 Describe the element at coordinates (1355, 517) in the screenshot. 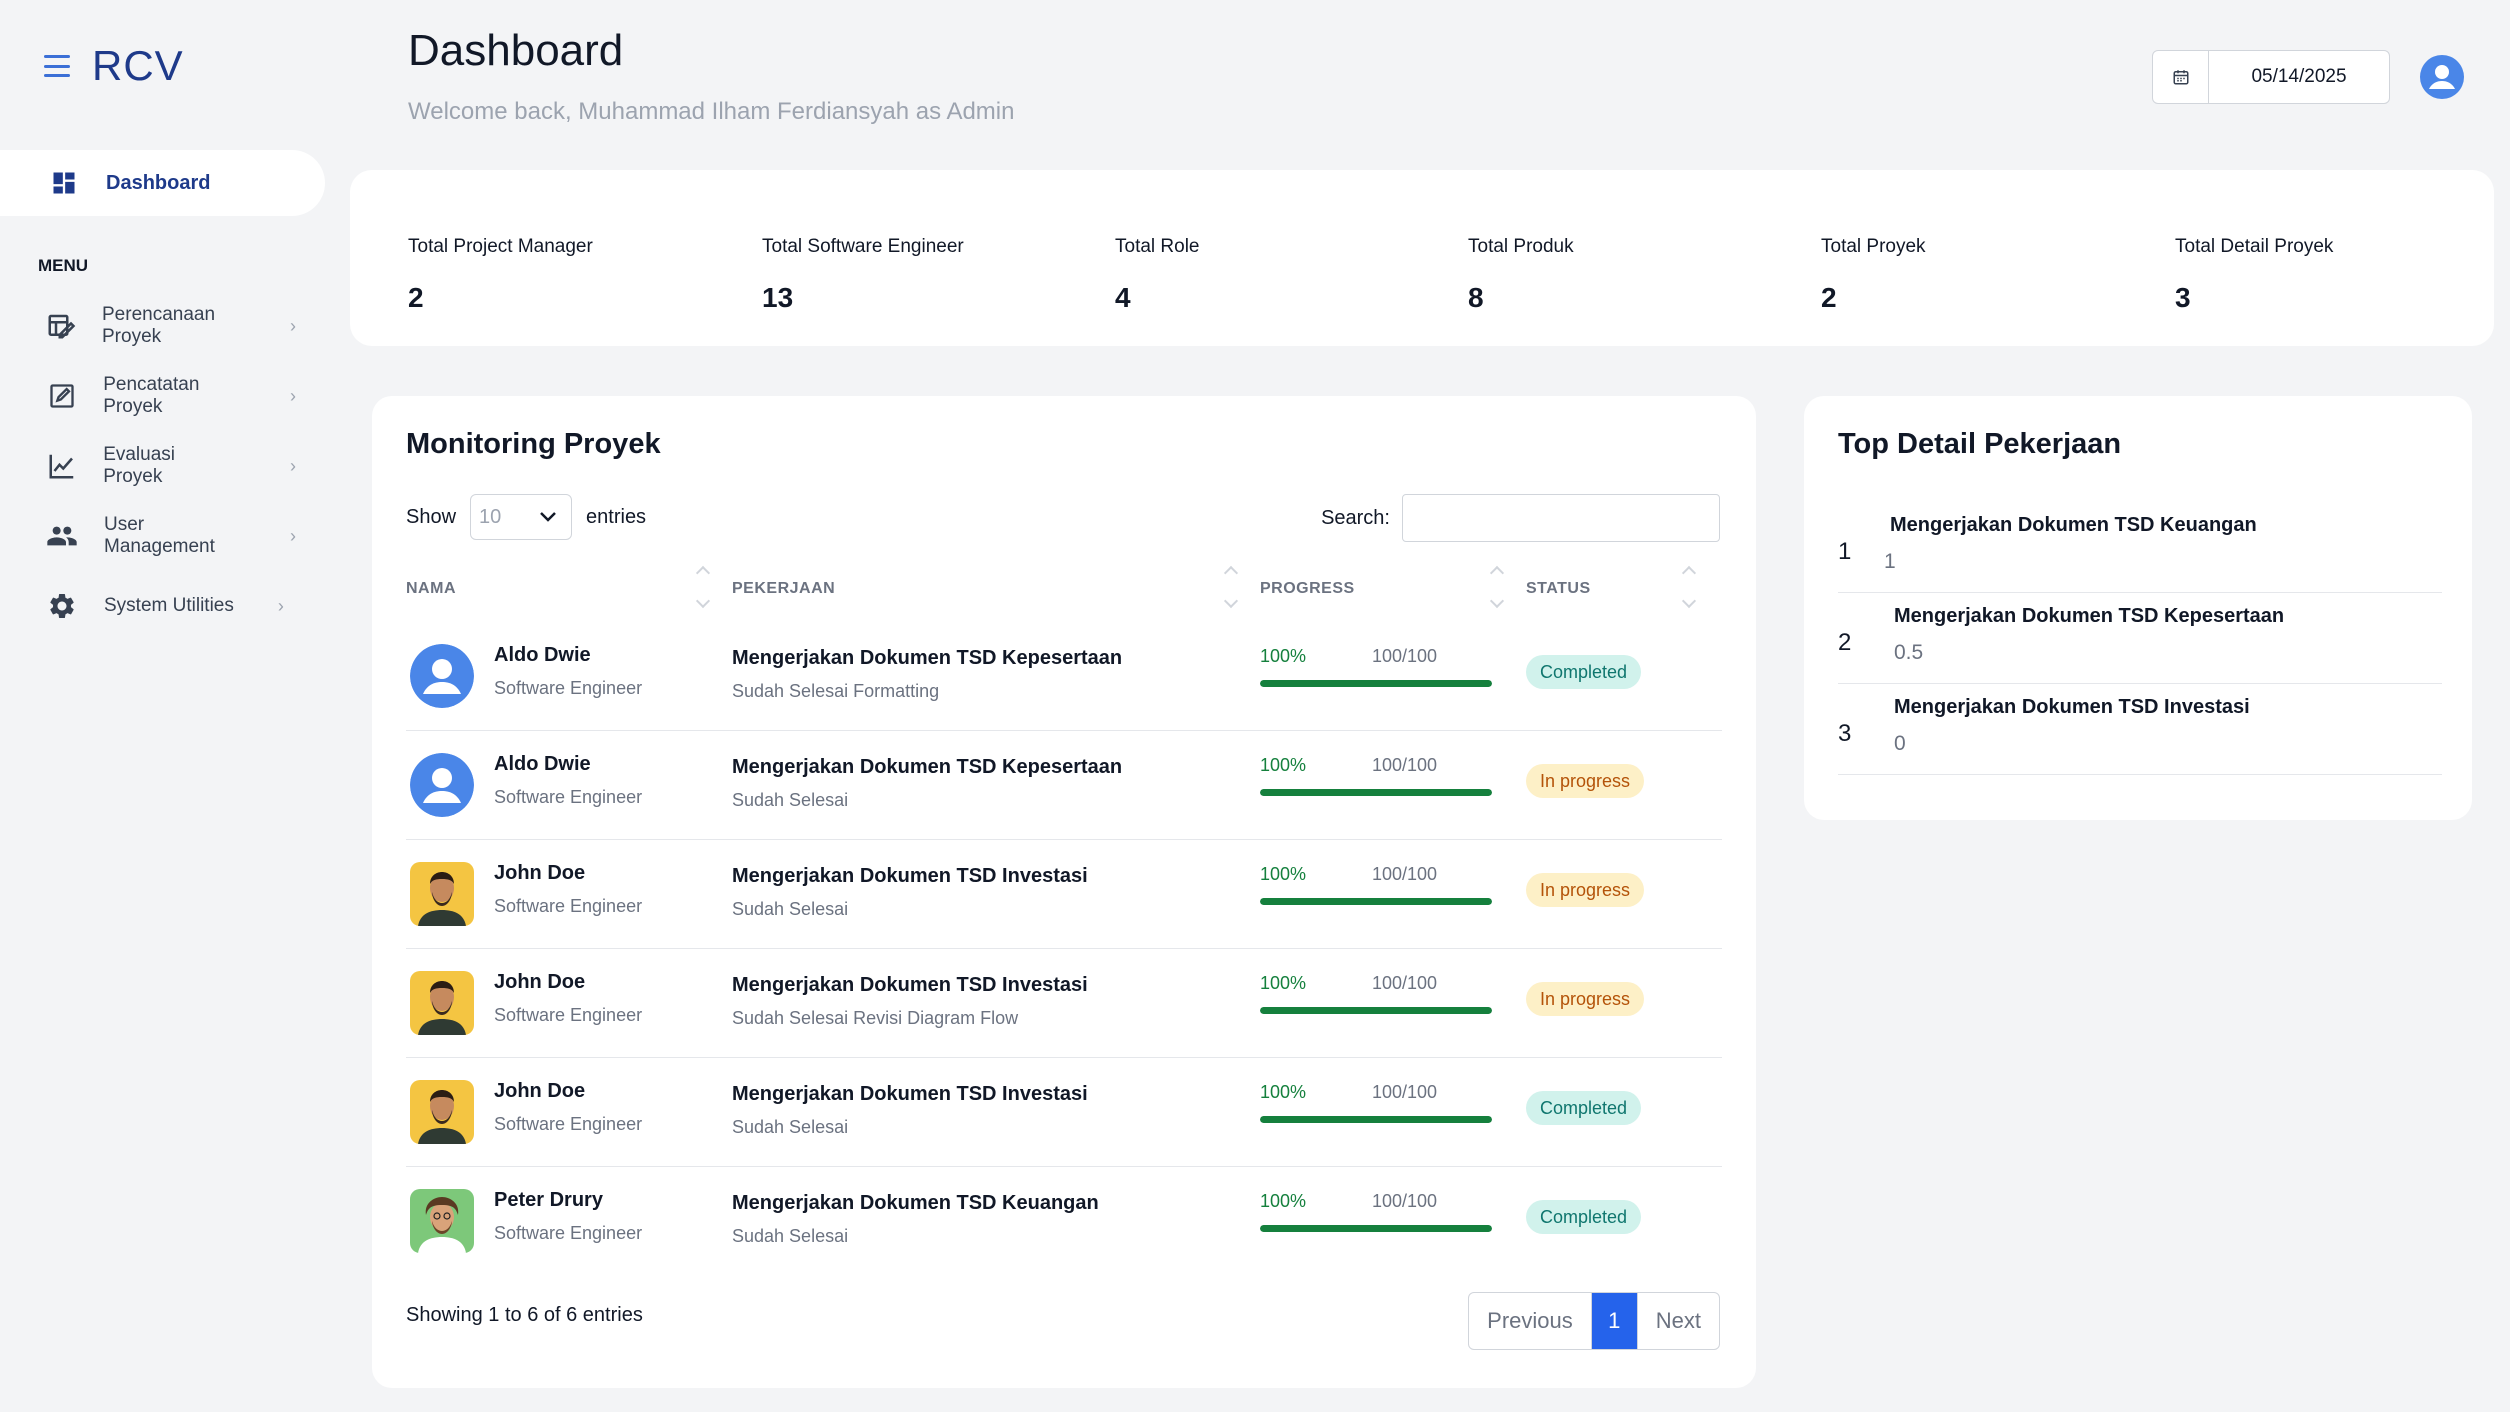

I see `search-label: Search:` at that location.